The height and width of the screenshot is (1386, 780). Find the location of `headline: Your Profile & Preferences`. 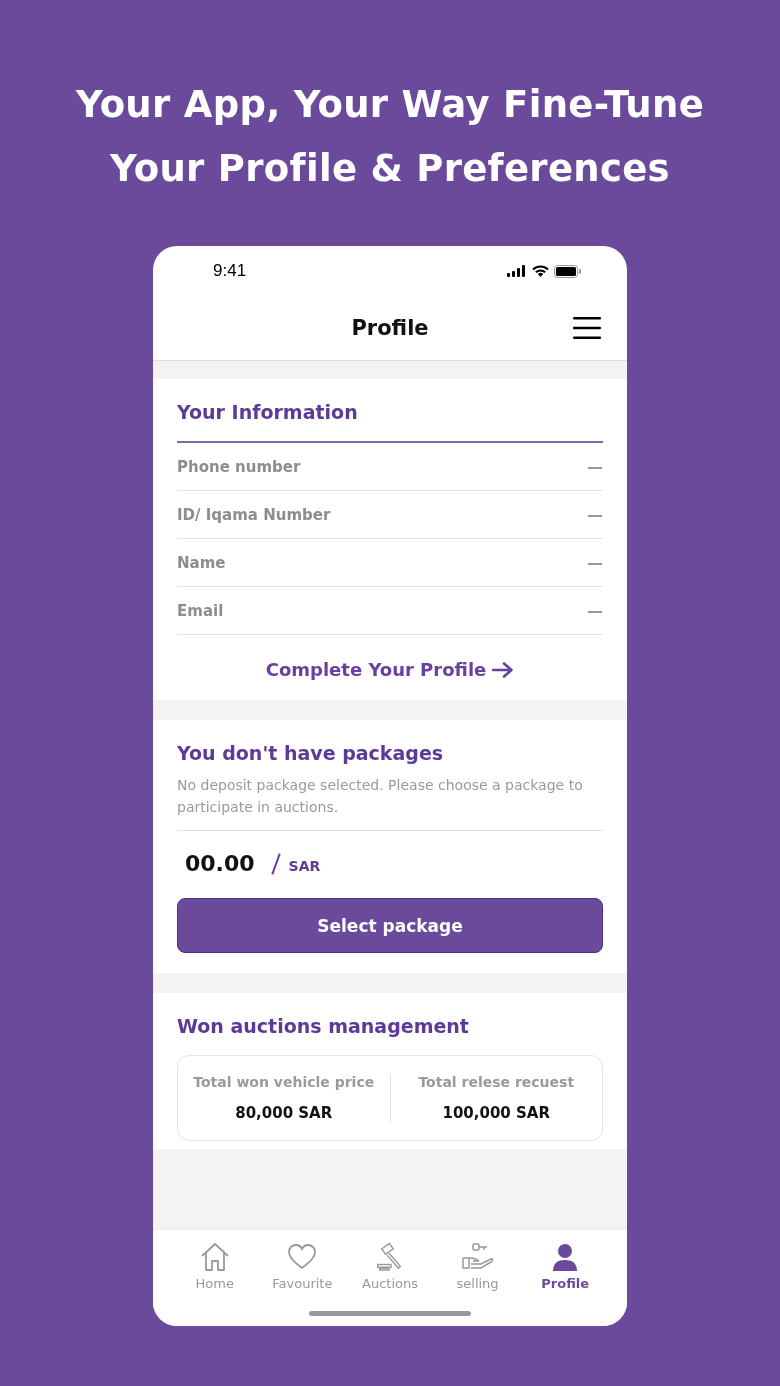

headline: Your Profile & Preferences is located at coordinates (390, 169).